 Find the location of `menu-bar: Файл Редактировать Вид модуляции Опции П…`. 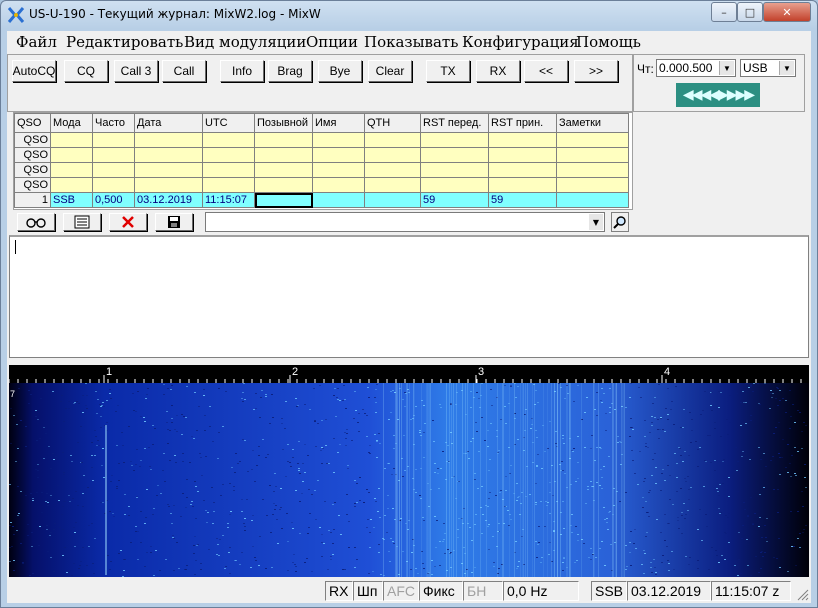

menu-bar: Файл Редактировать Вид модуляции Опции П… is located at coordinates (409, 42).